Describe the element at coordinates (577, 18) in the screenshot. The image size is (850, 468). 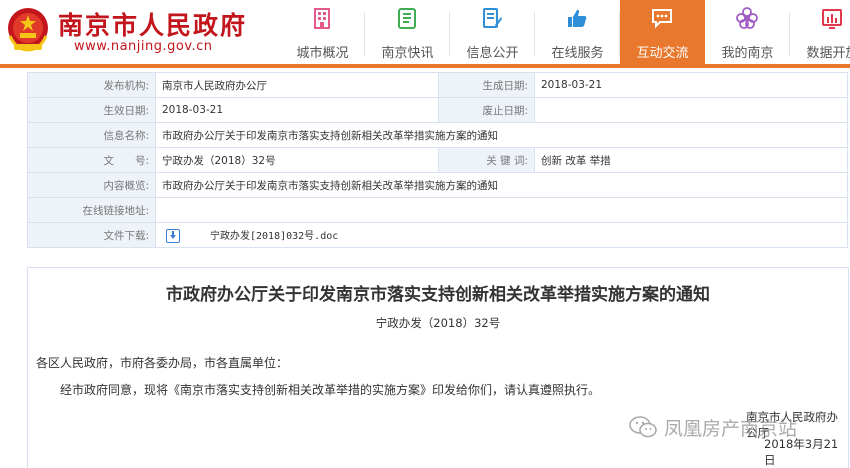
I see `thumbs-up-icon` at that location.